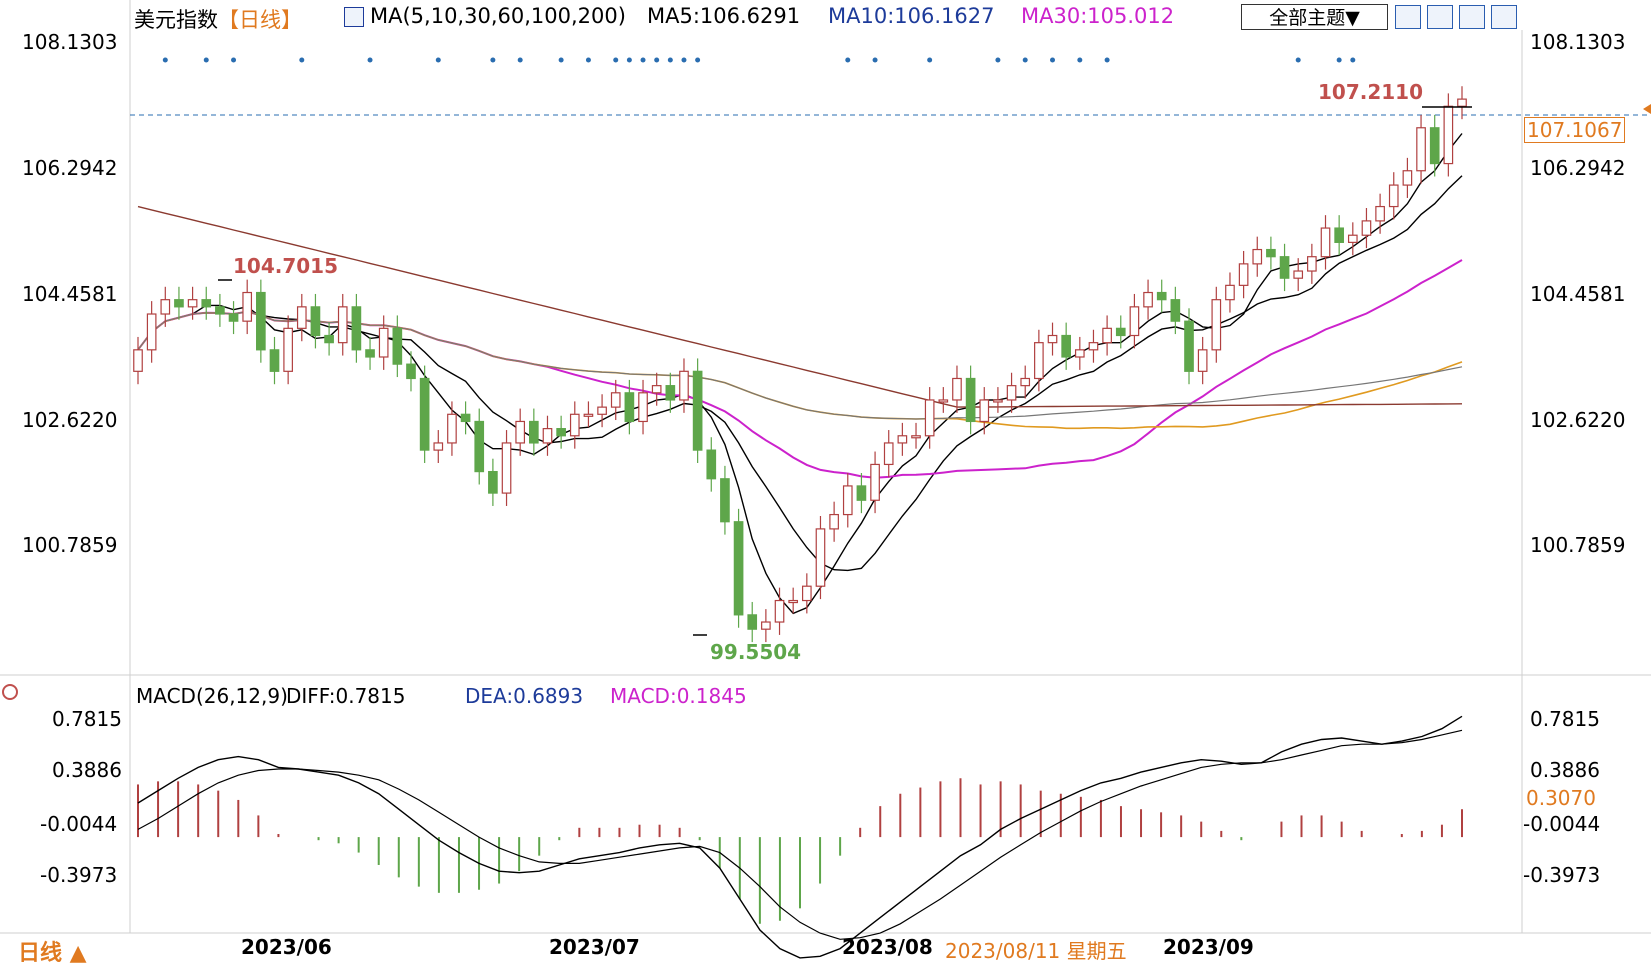  Describe the element at coordinates (70, 168) in the screenshot. I see `price-tick-left: 106.2942` at that location.